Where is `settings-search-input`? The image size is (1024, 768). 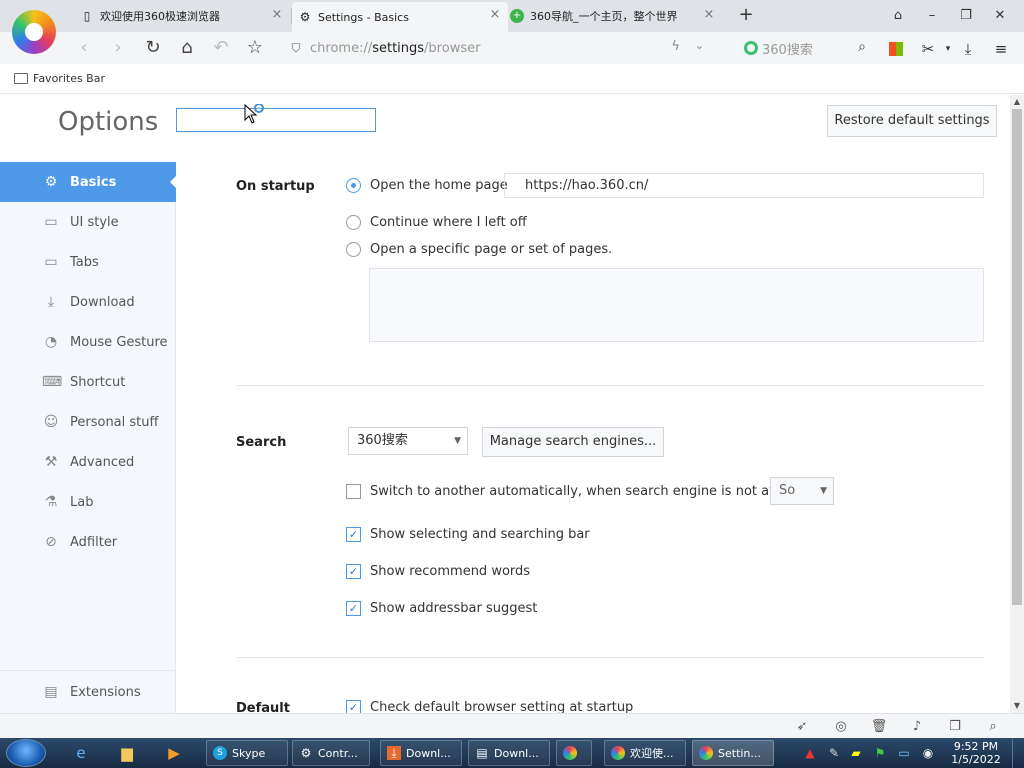
settings-search-input is located at coordinates (276, 120).